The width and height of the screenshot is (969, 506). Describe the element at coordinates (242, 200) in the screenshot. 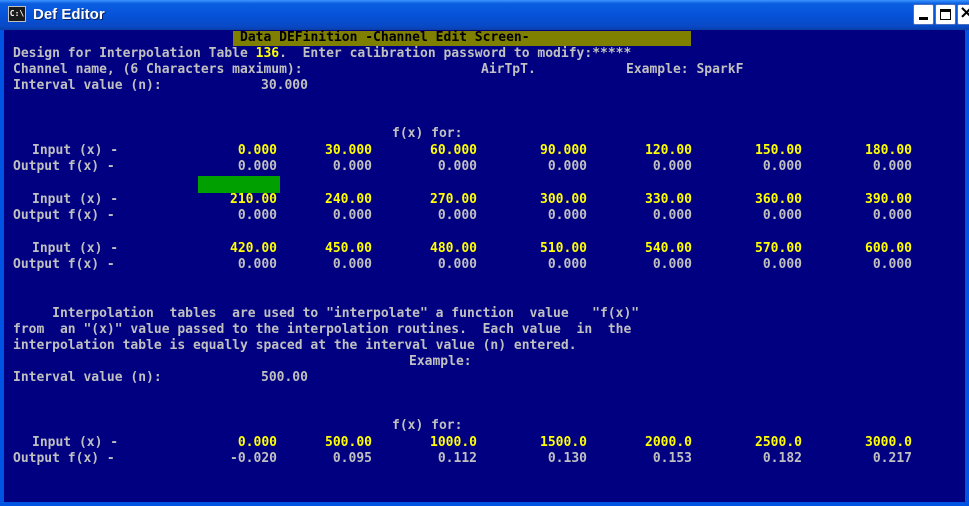

I see `input-cell: 210.00` at that location.